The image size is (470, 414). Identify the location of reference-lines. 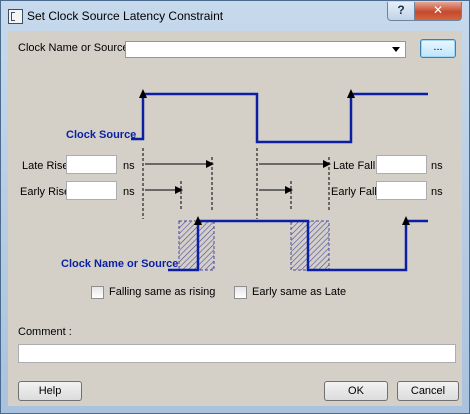
(236, 183).